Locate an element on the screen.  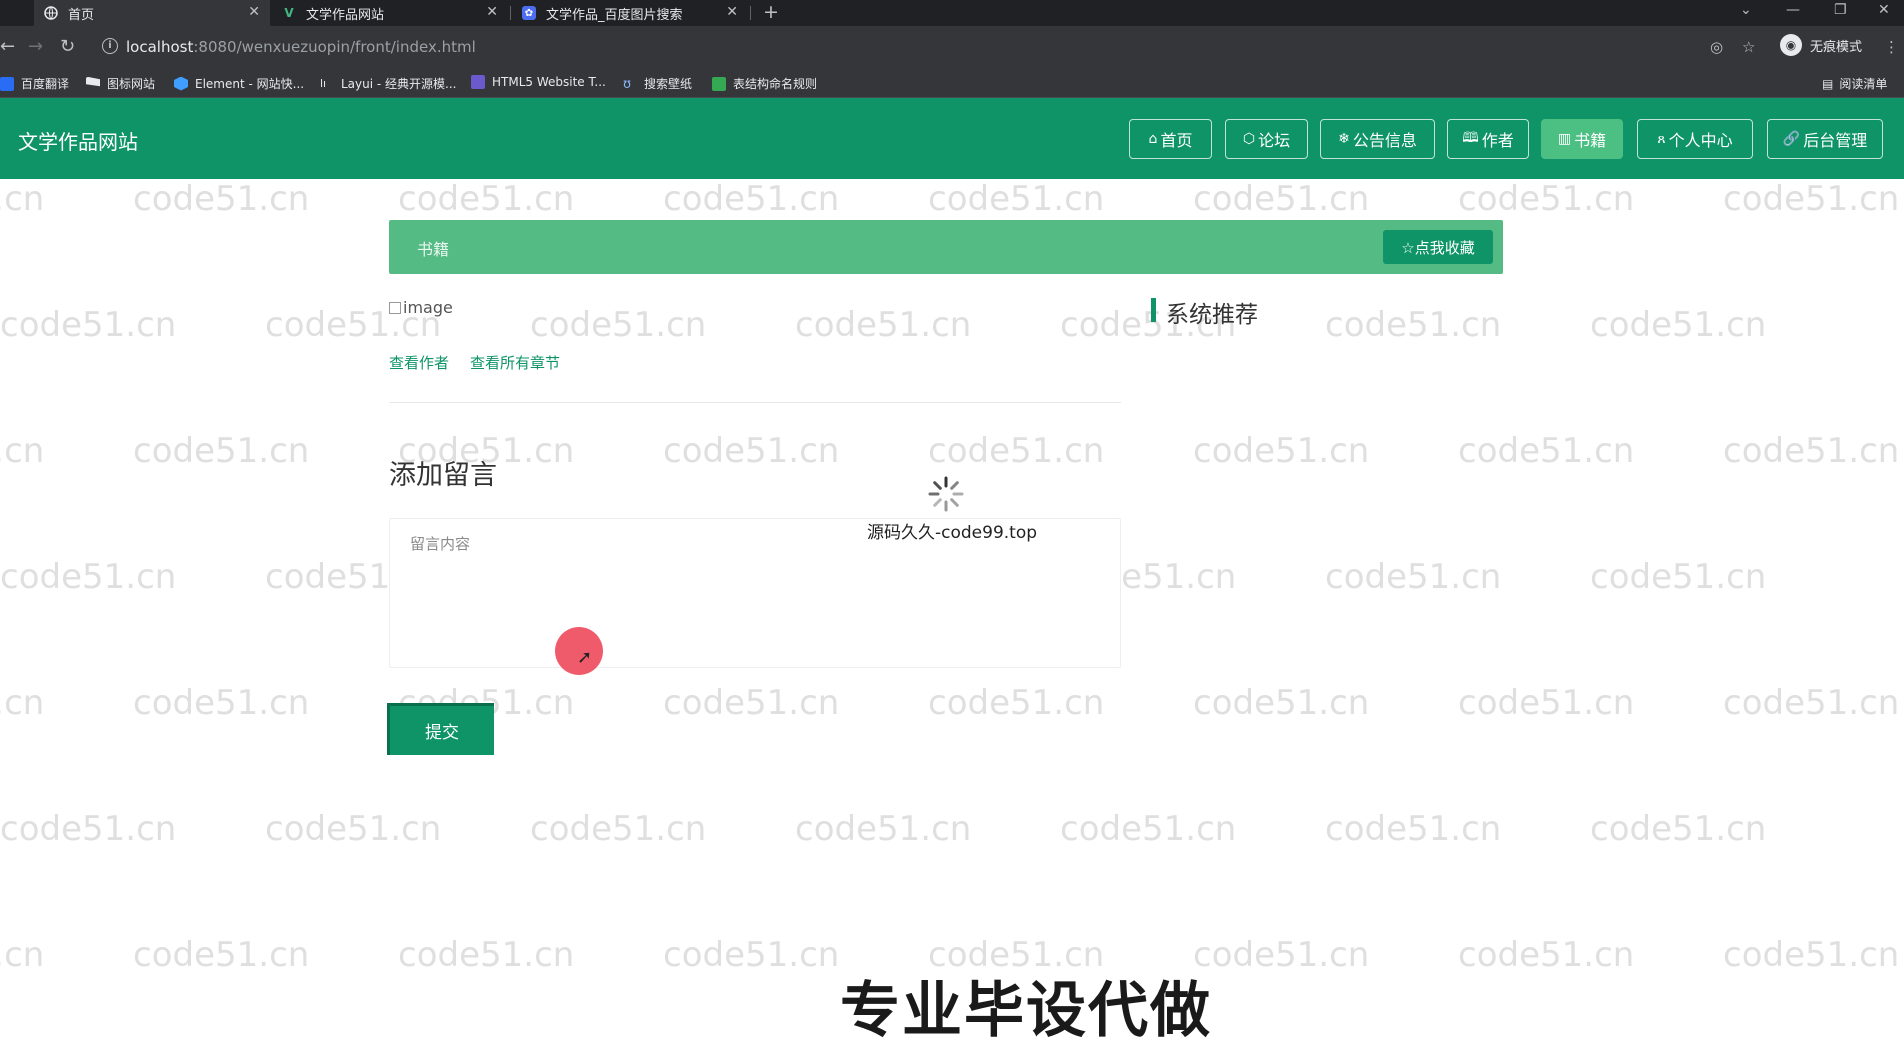
bookmark-item: 百度翻译 is located at coordinates (34, 83).